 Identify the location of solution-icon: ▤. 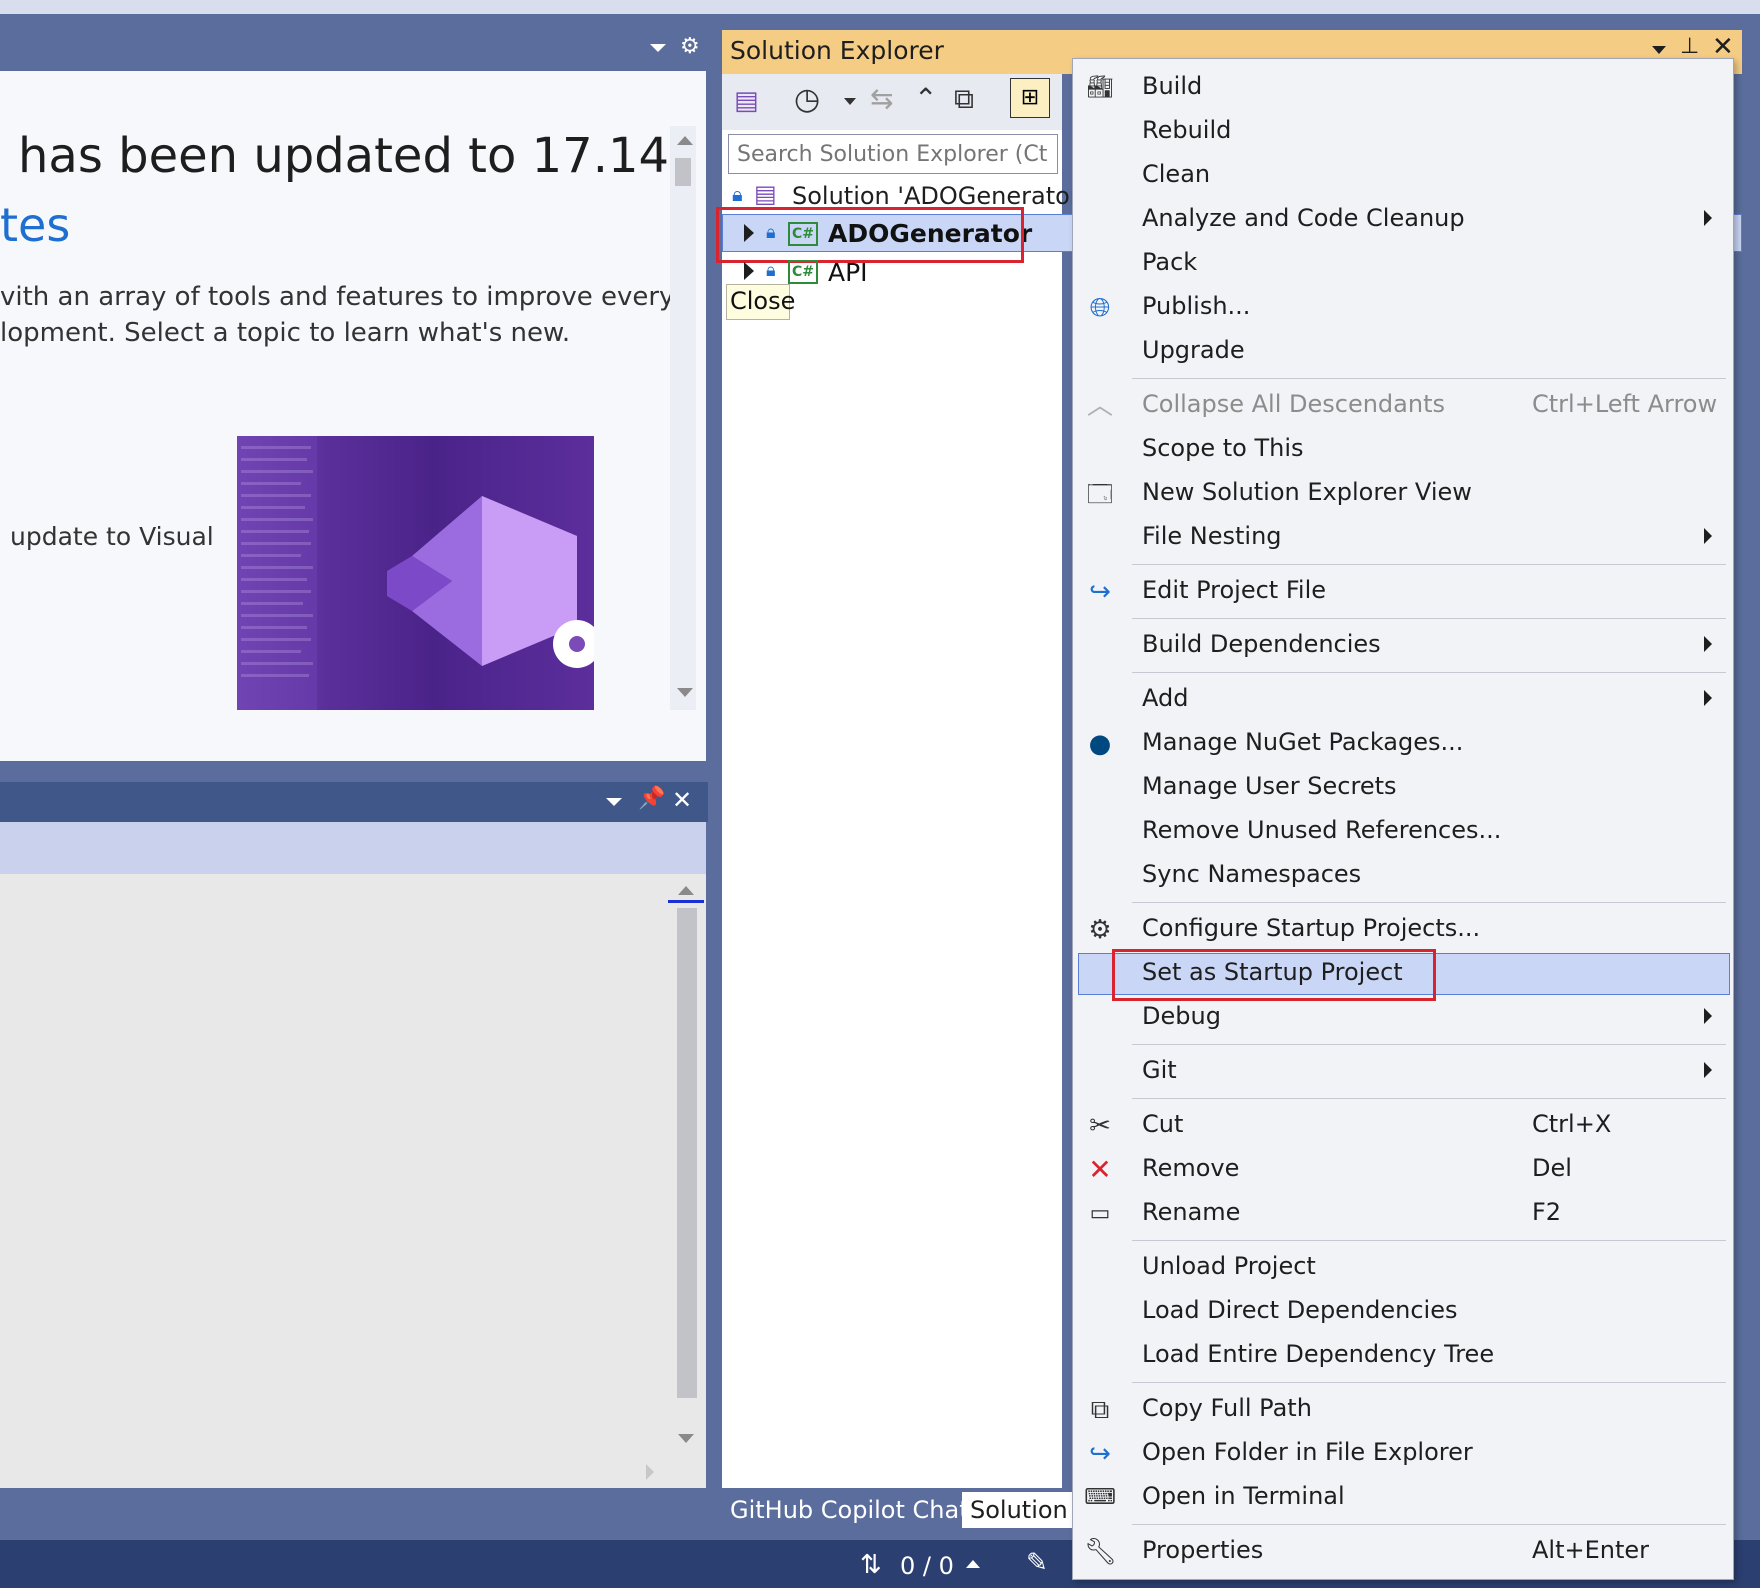
(765, 194).